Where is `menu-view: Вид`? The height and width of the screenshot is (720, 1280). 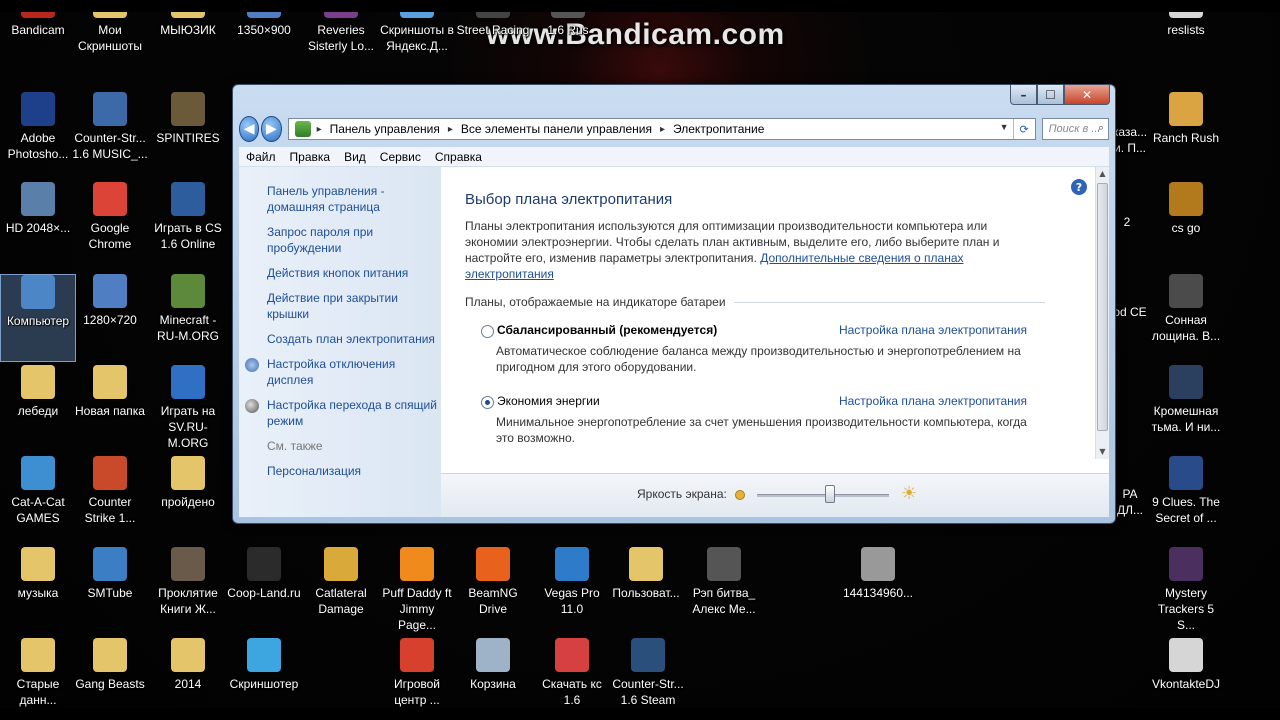 menu-view: Вид is located at coordinates (355, 157).